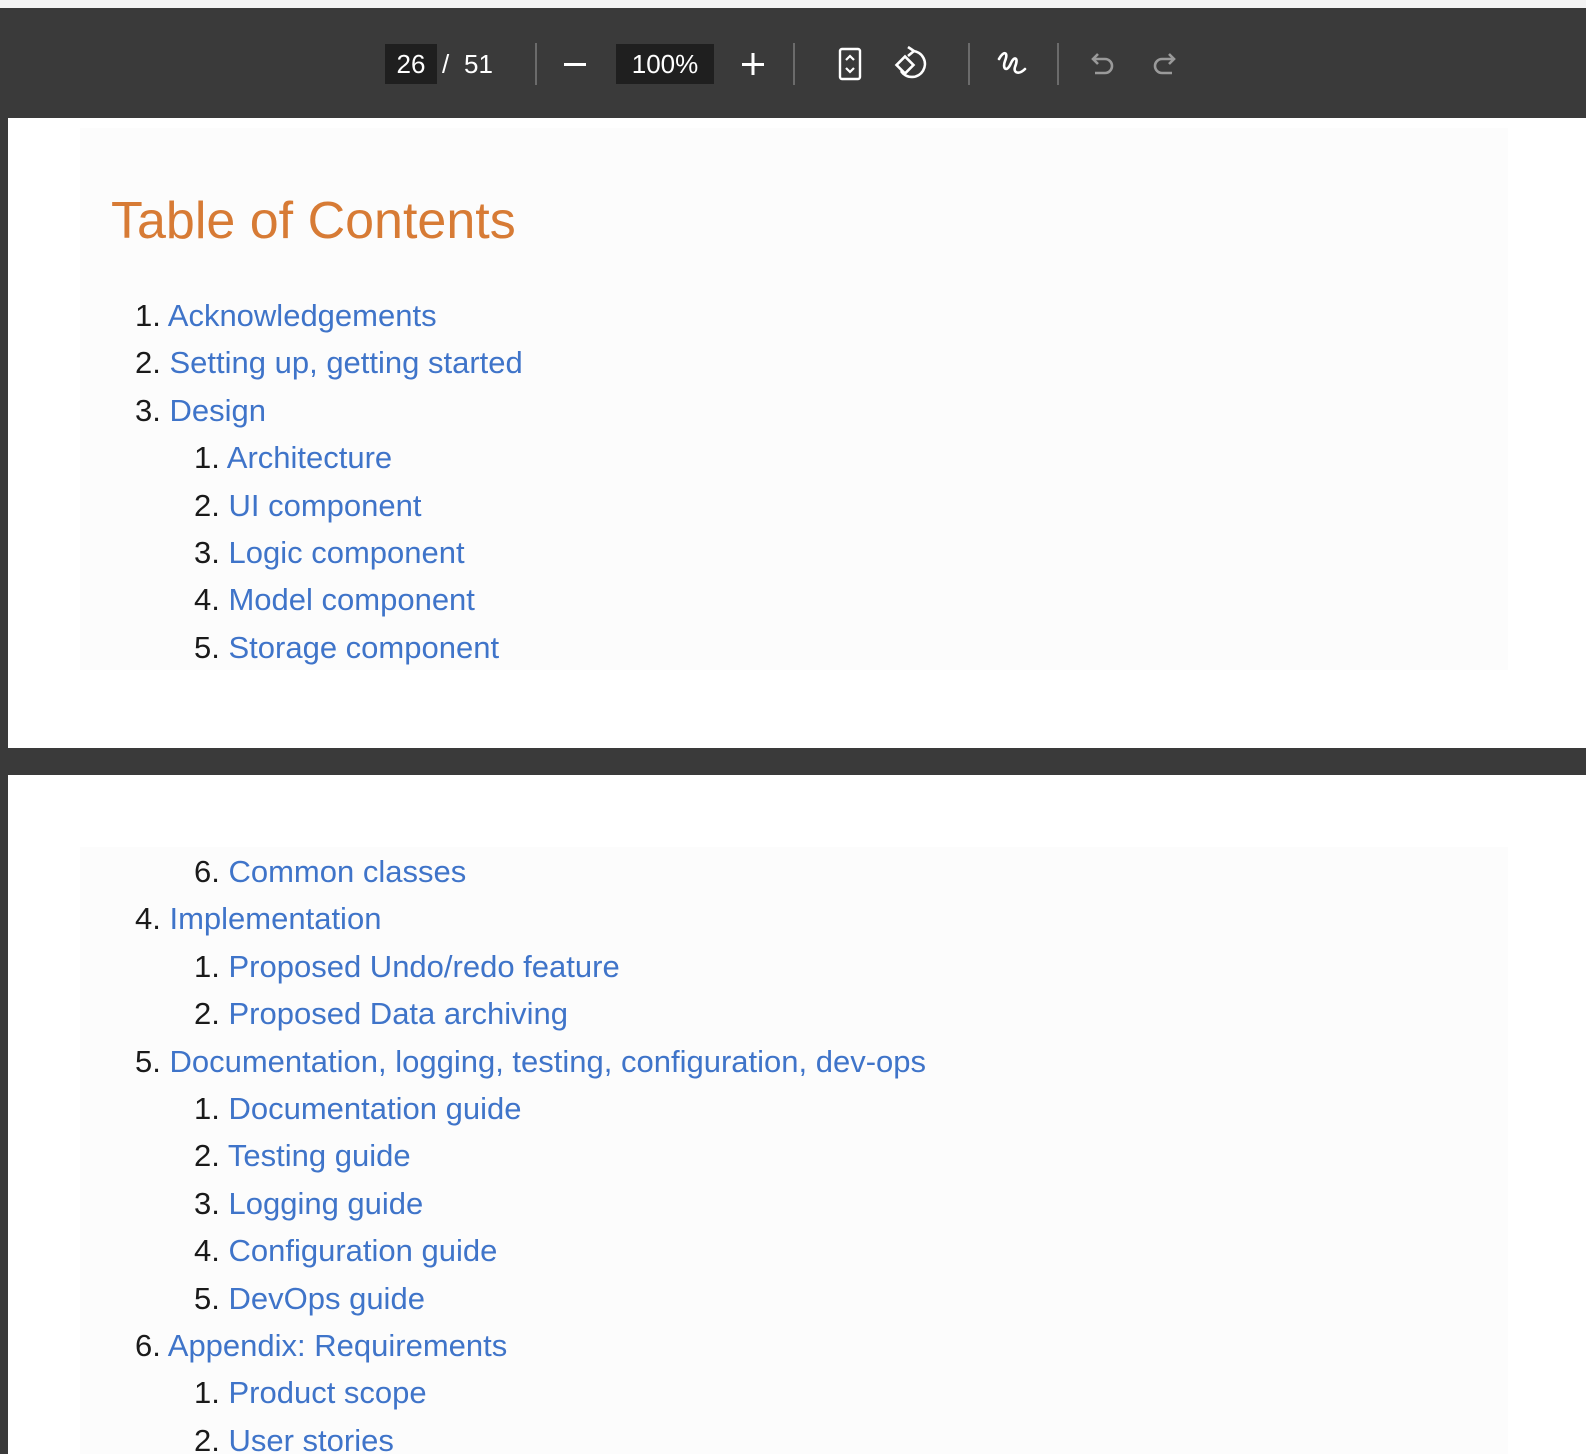 This screenshot has width=1586, height=1454. I want to click on toc-item: 2. Proposed Data archiving, so click(381, 1014).